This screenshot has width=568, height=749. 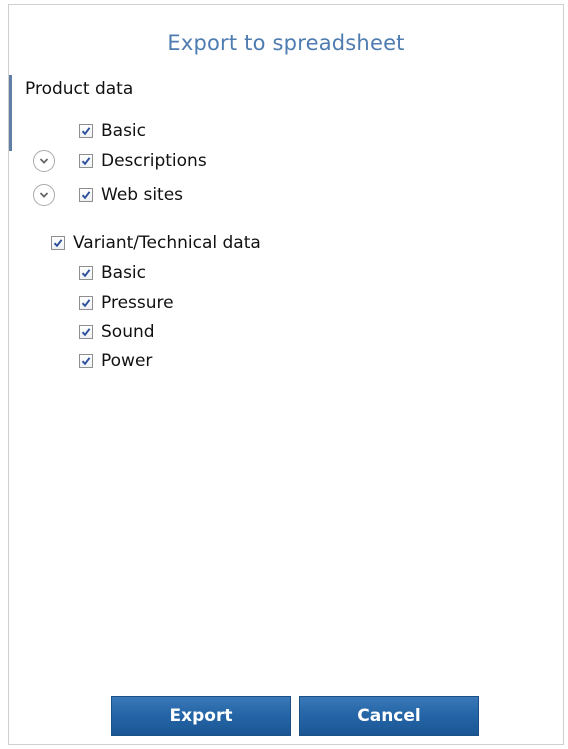 I want to click on variant-basic-checkbox, so click(x=86, y=273).